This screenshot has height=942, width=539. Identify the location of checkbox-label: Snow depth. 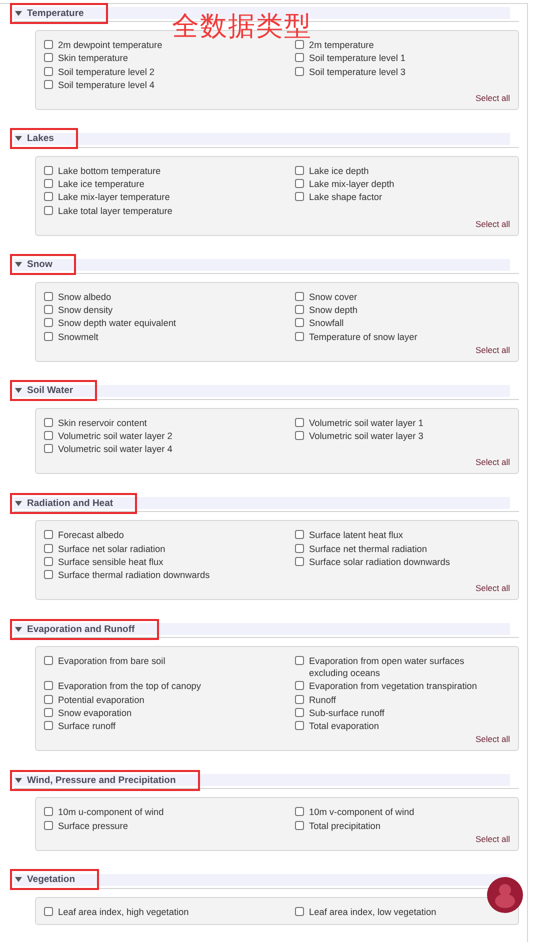
(333, 310).